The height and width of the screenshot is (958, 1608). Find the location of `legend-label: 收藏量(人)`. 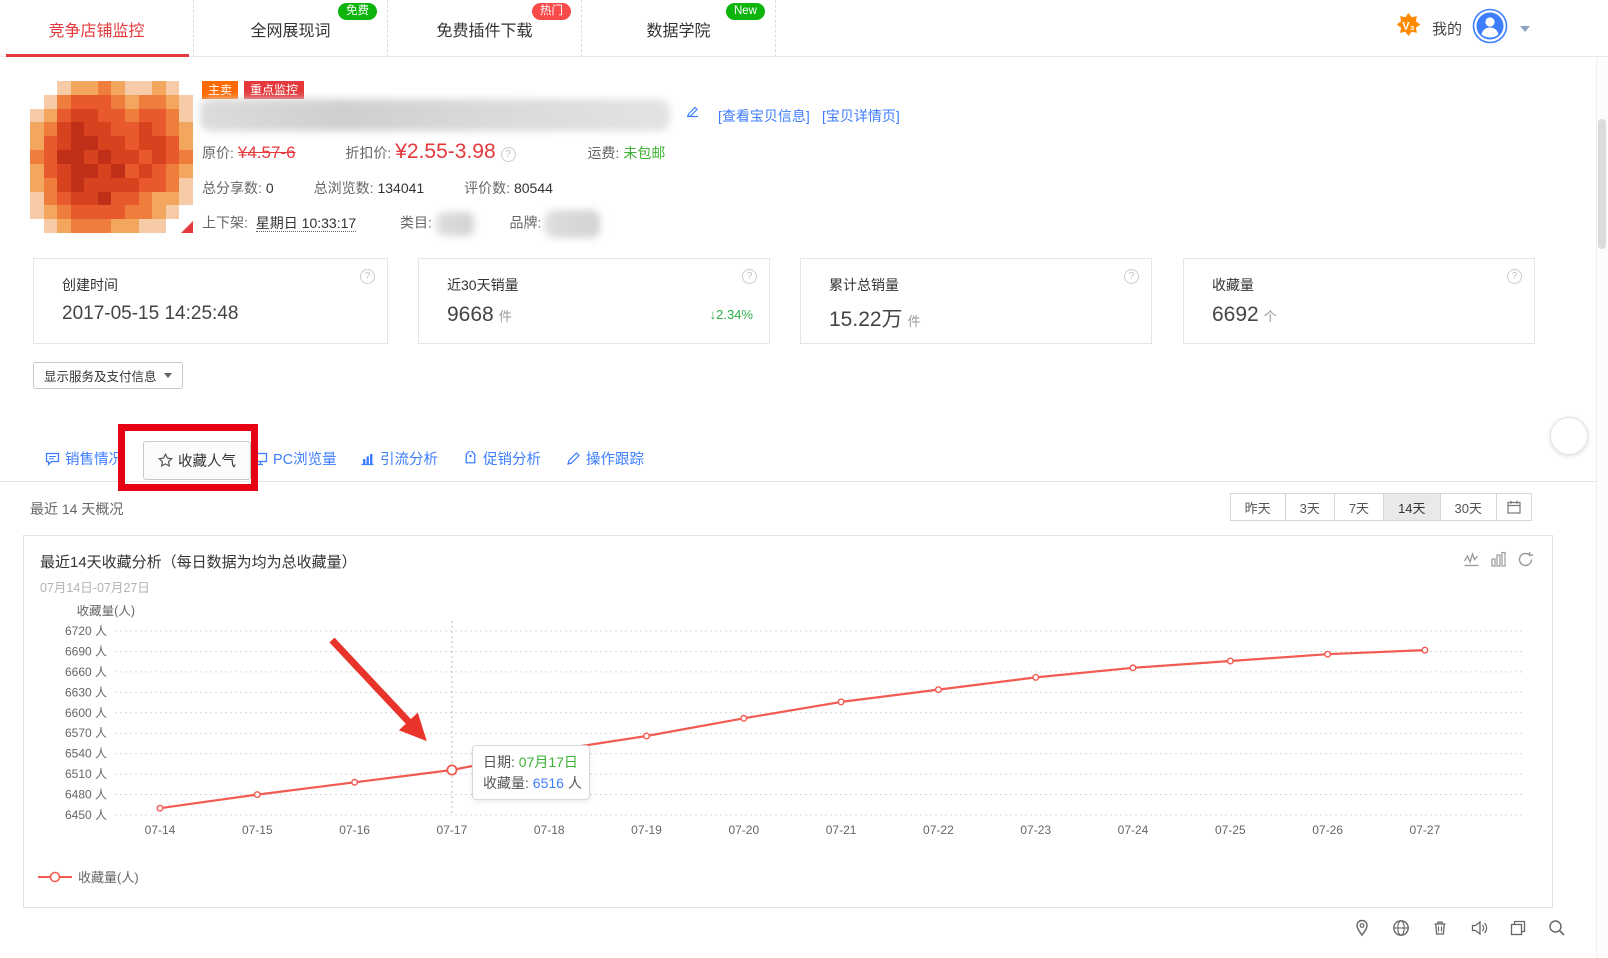

legend-label: 收藏量(人) is located at coordinates (108, 877).